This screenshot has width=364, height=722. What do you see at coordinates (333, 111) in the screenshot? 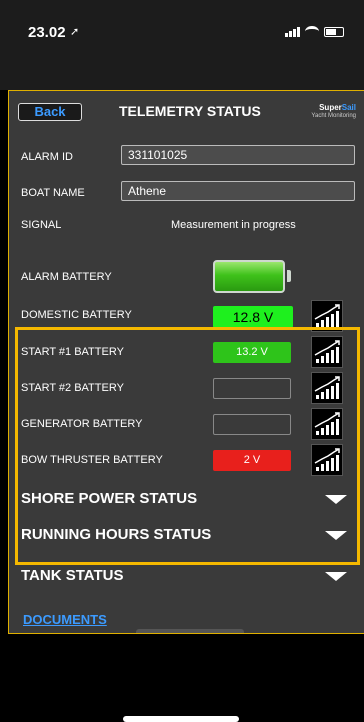
I see `supersail-logo: SuperSail Yacht Monitoring` at bounding box center [333, 111].